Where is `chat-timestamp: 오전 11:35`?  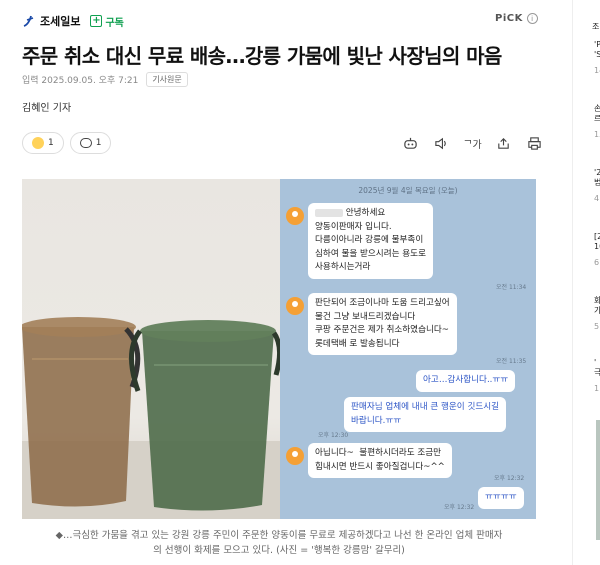 chat-timestamp: 오전 11:35 is located at coordinates (511, 361).